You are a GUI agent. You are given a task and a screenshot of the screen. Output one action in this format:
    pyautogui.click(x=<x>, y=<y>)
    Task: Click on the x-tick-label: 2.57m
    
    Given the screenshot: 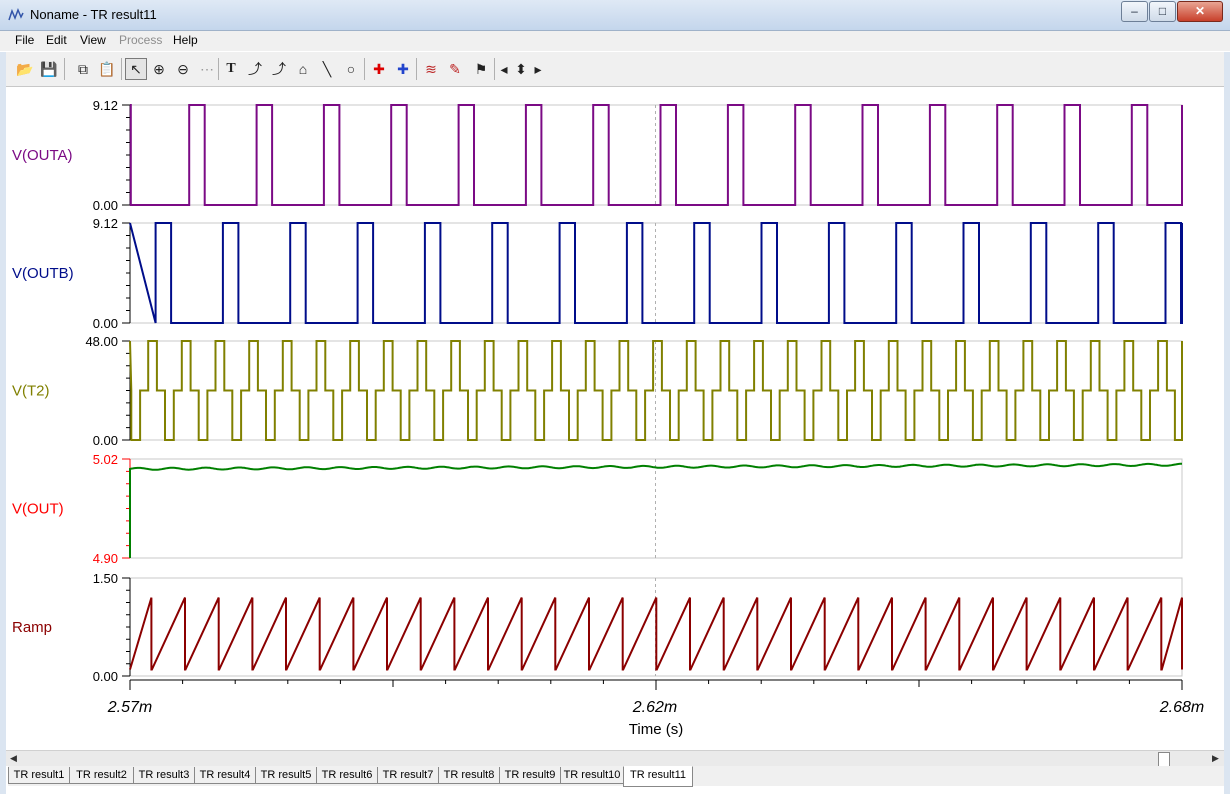 What is the action you would take?
    pyautogui.click(x=129, y=707)
    